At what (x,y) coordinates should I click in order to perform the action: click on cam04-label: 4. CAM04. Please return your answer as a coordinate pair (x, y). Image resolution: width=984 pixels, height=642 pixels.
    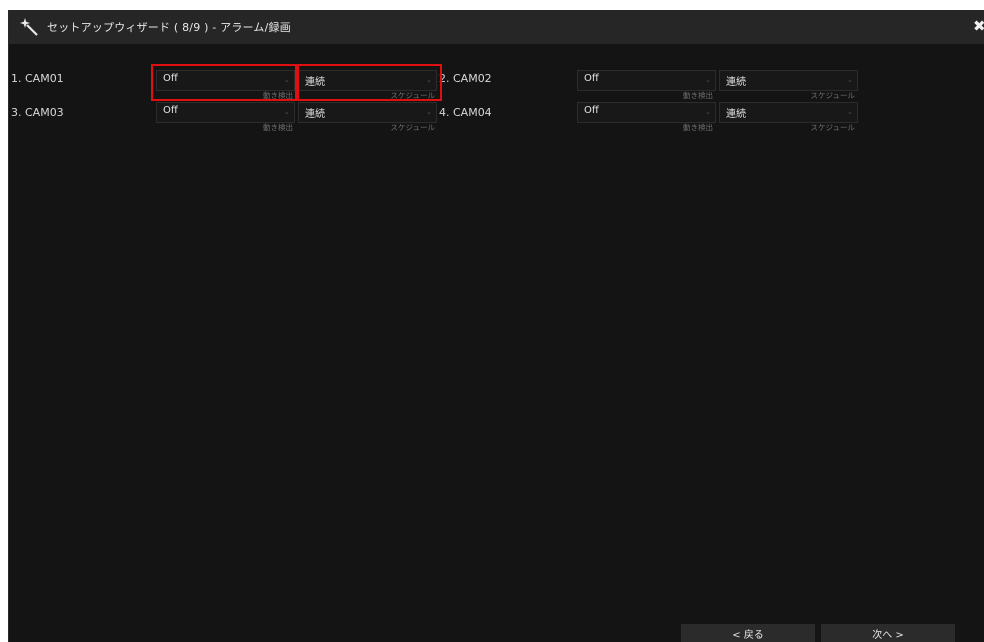
    Looking at the image, I should click on (465, 112).